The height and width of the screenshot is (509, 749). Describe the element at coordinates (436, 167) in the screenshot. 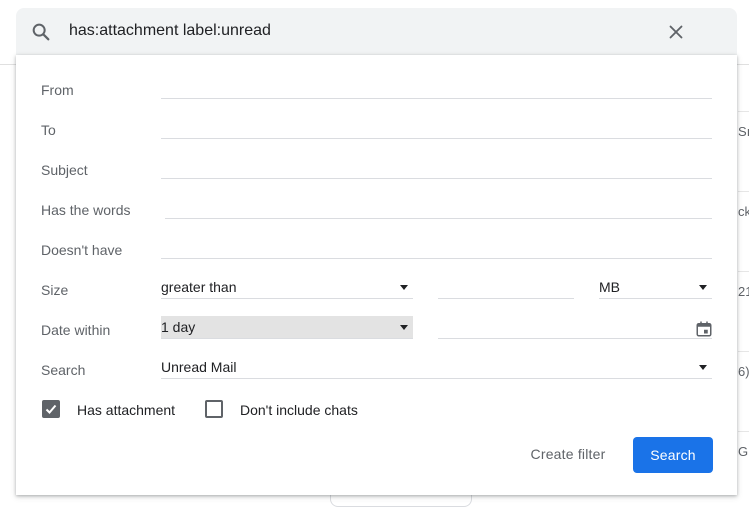

I see `subject-field` at that location.